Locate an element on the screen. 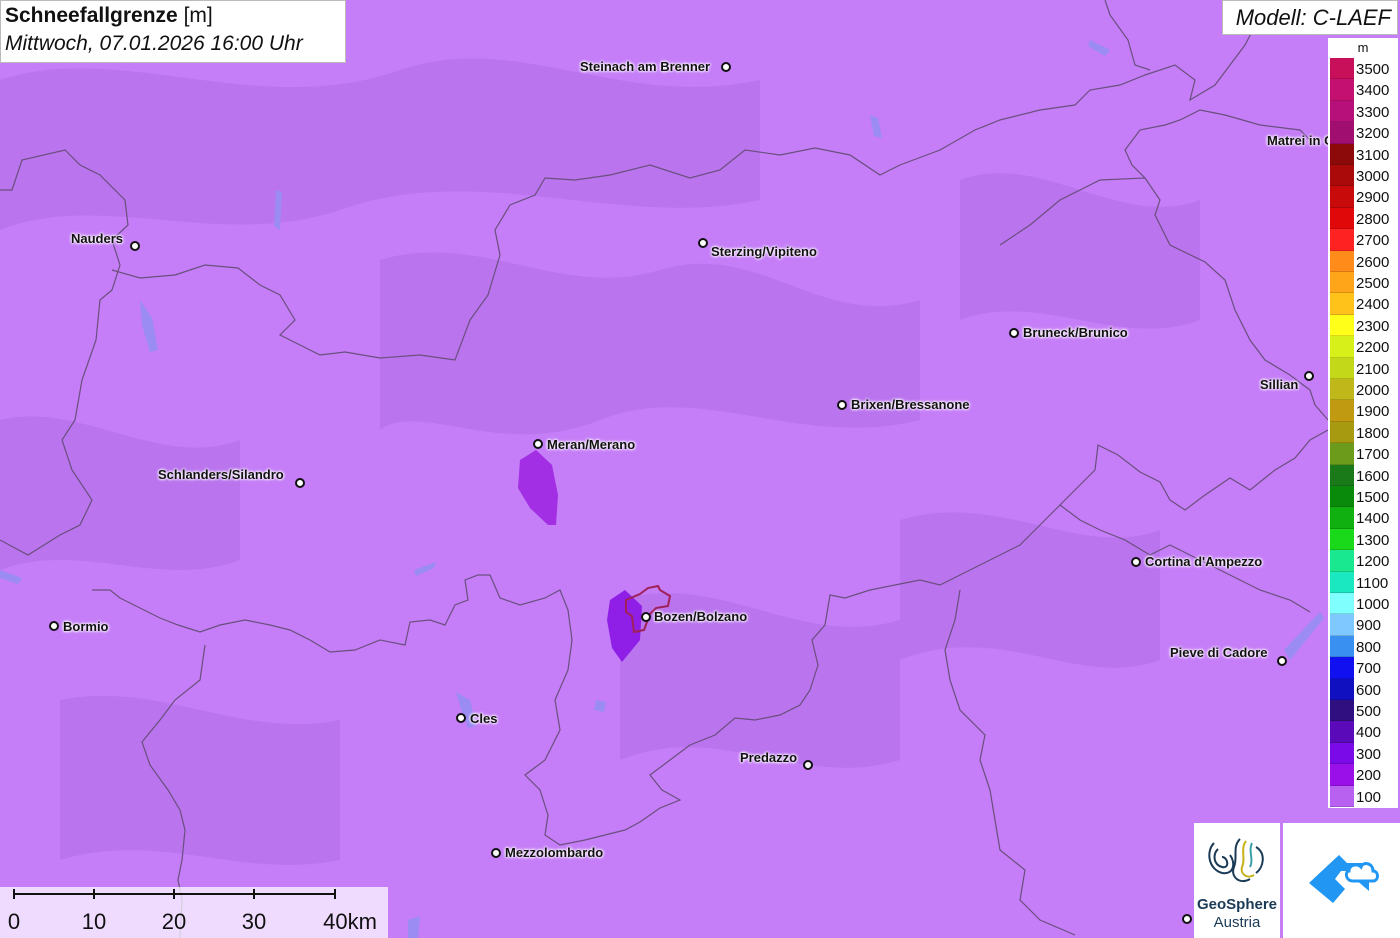 The width and height of the screenshot is (1400, 938). legend-row: 2600 is located at coordinates (1363, 261).